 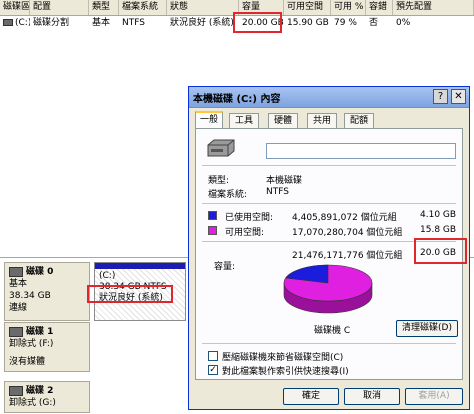 What do you see at coordinates (8, 22) in the screenshot?
I see `volume-icon` at bounding box center [8, 22].